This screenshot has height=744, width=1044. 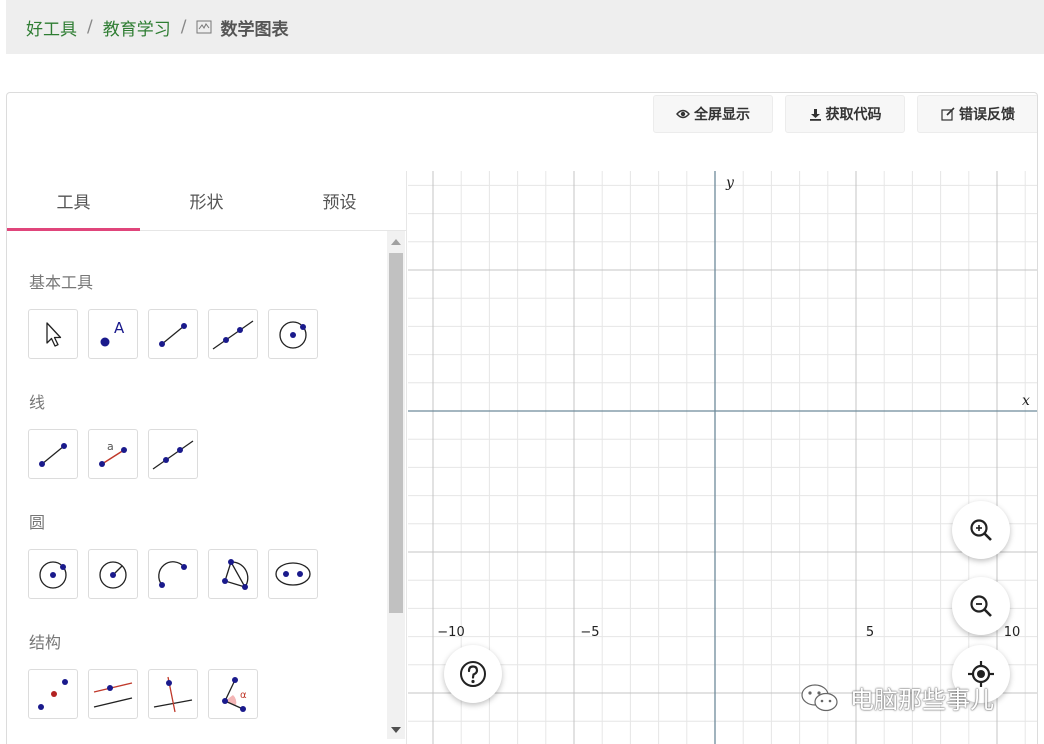 I want to click on circle-three-points-tool-button, so click(x=233, y=574).